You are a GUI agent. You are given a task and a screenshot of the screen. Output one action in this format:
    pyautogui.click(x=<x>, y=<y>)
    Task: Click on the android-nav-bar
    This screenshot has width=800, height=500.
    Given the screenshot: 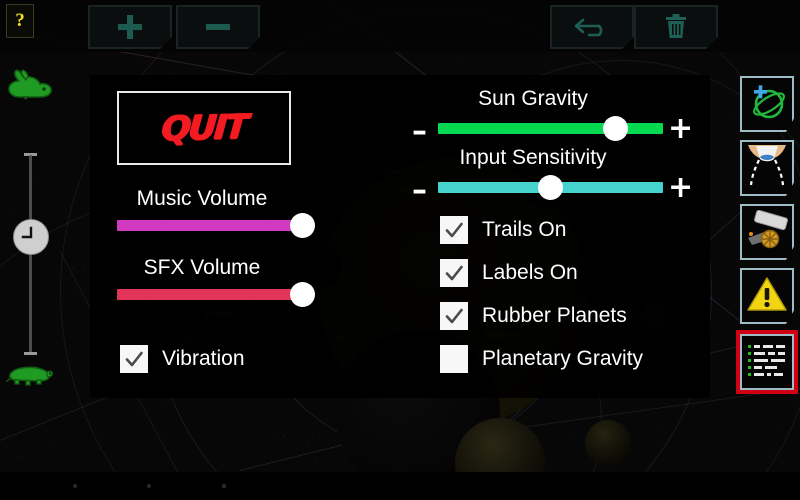 What is the action you would take?
    pyautogui.click(x=400, y=486)
    